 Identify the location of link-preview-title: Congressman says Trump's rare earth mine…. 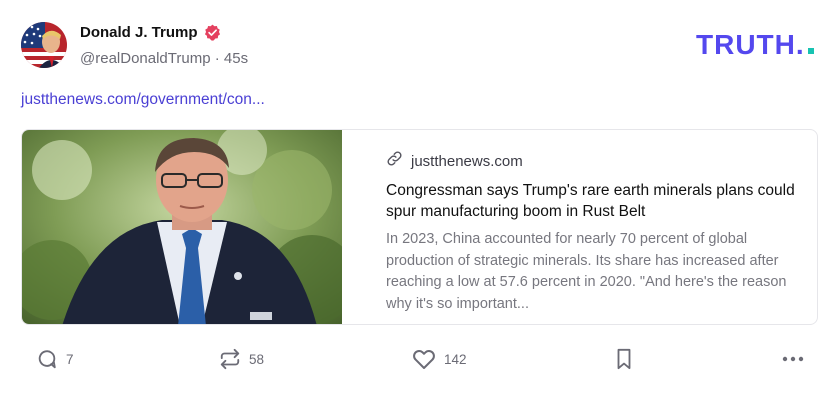
(590, 201).